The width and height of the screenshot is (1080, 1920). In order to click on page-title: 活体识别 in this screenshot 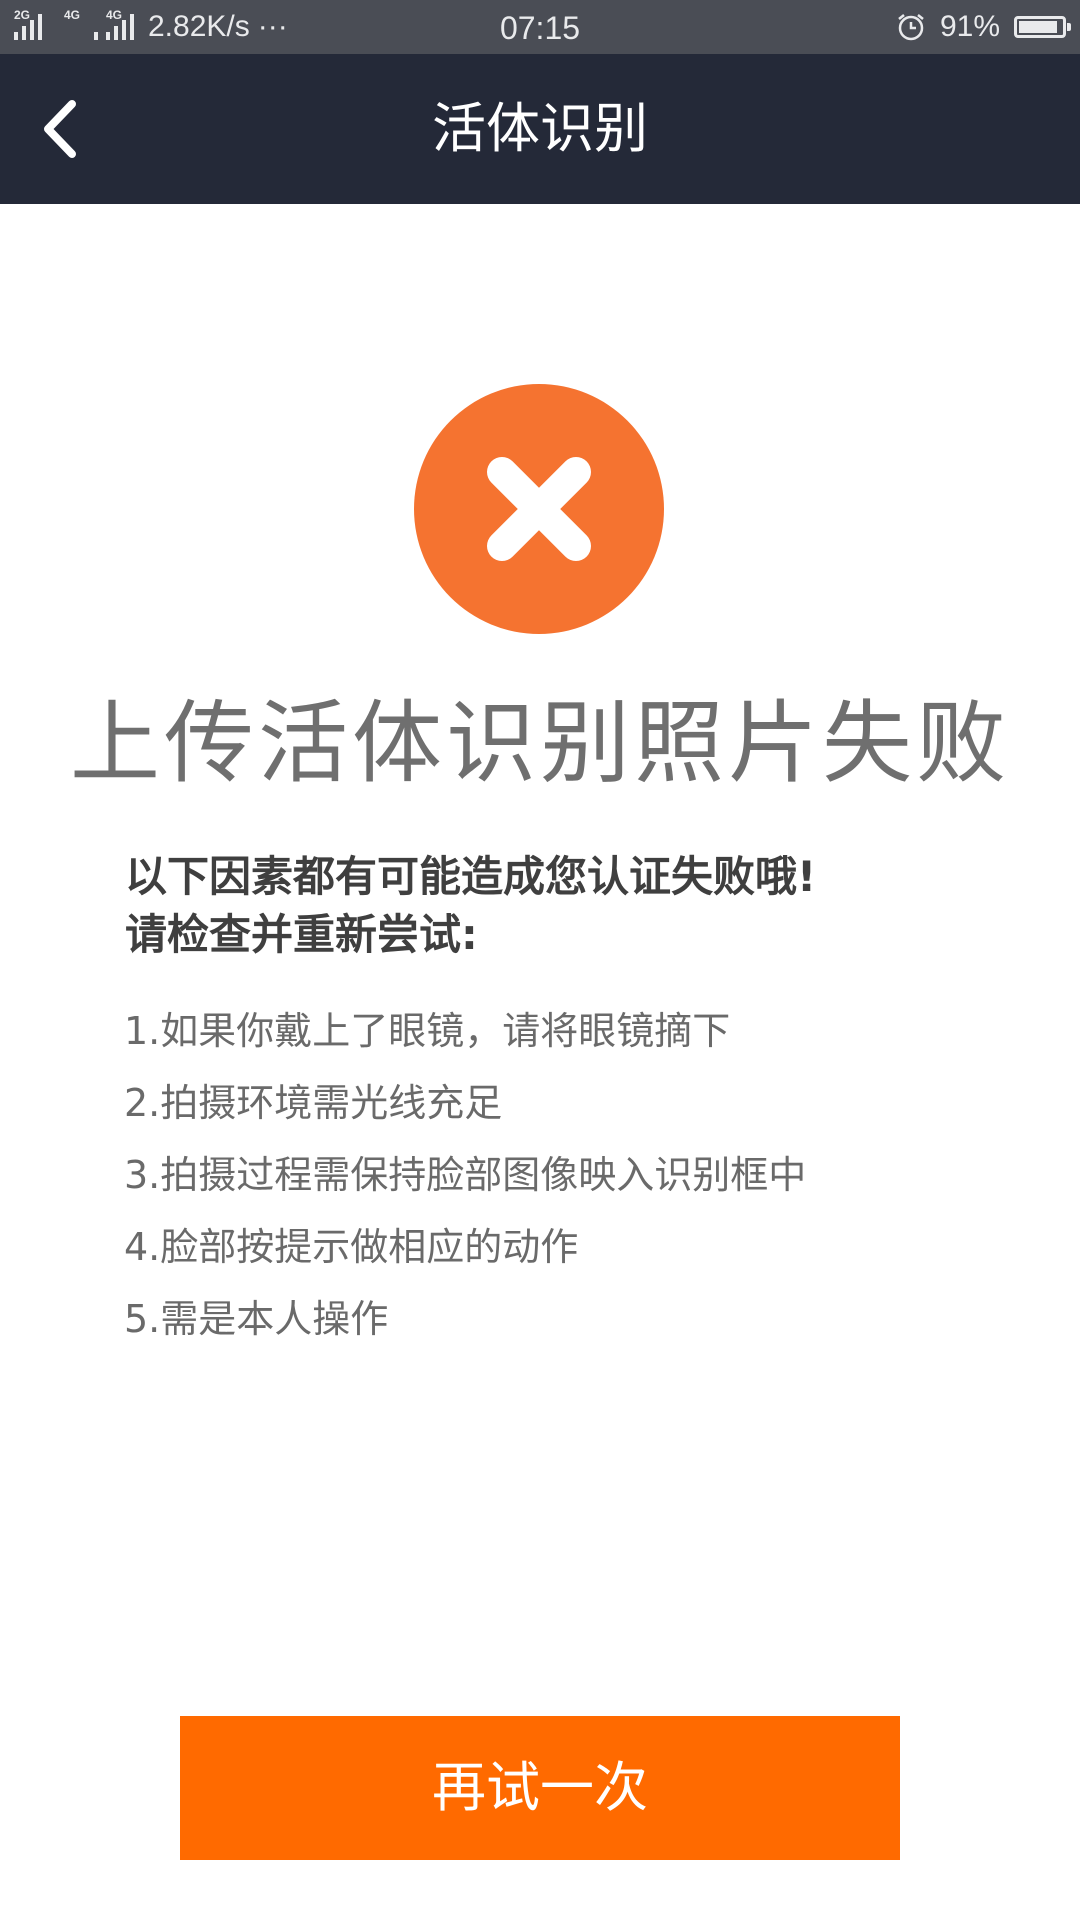, I will do `click(540, 128)`.